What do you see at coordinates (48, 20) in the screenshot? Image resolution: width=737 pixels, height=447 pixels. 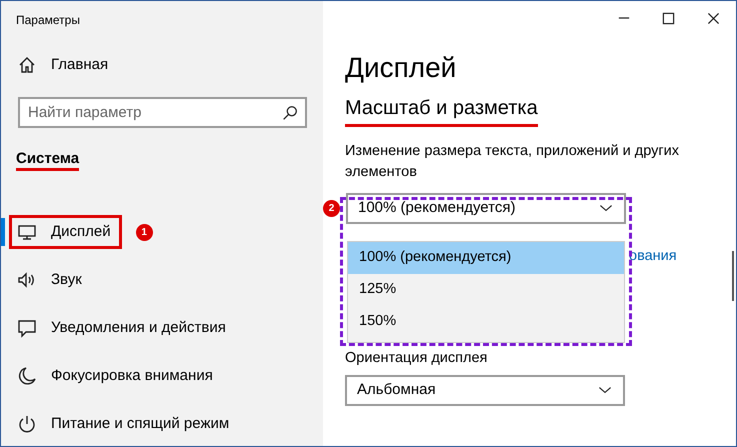 I see `window-title: Параметры` at bounding box center [48, 20].